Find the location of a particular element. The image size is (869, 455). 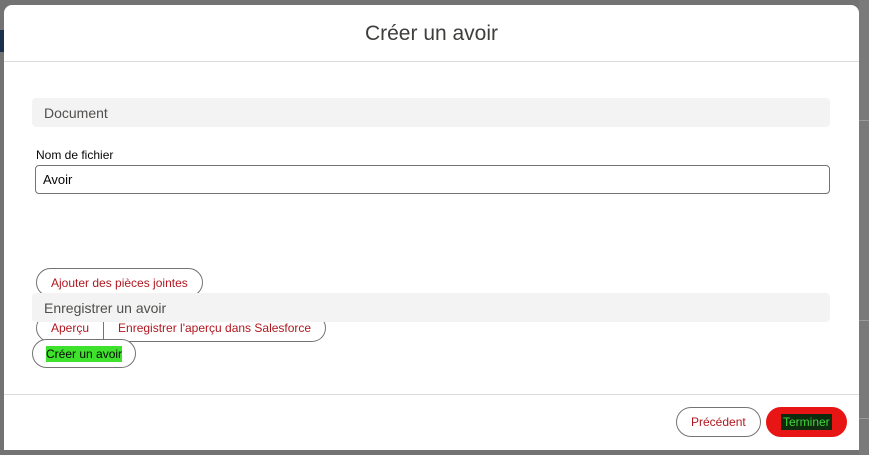

create-credit-note-label: Créer un avoir is located at coordinates (84, 353).